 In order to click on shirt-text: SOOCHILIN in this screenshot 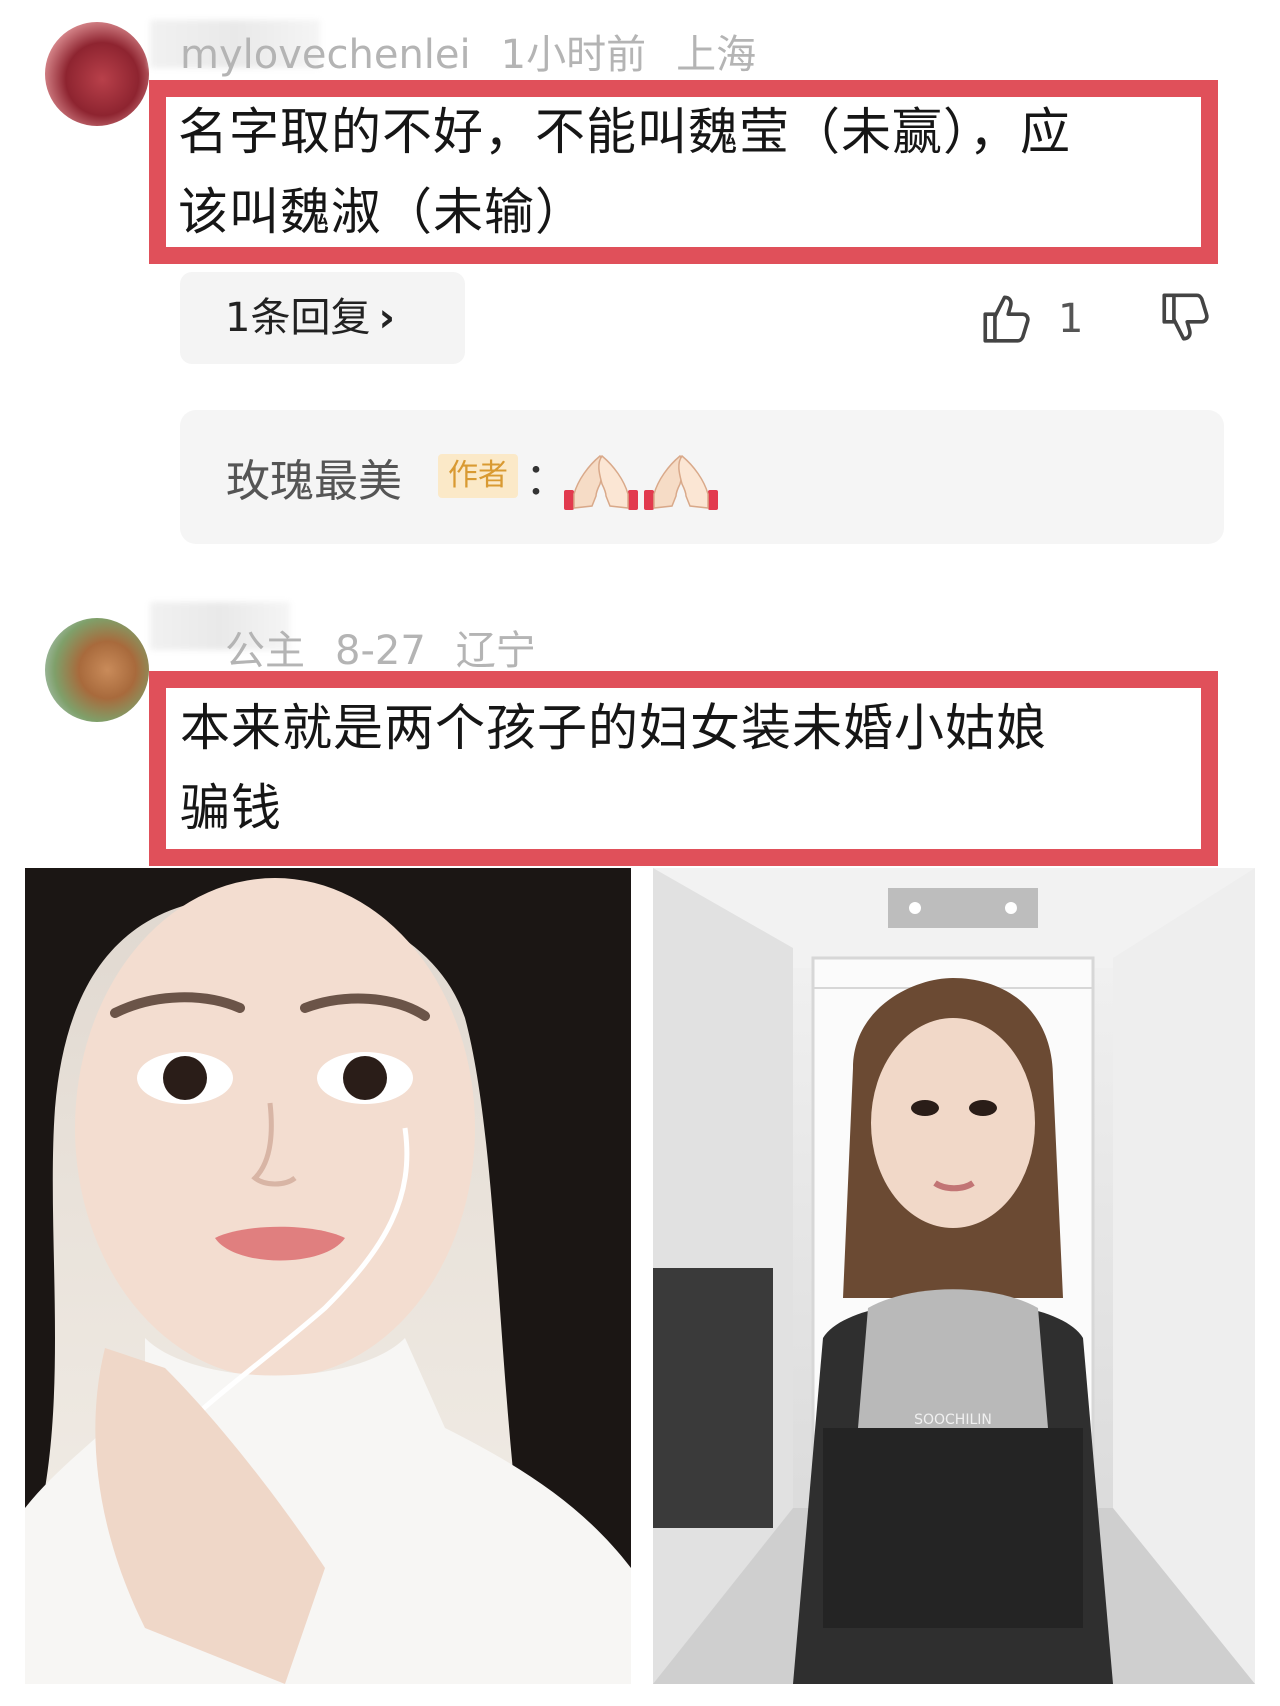, I will do `click(953, 1420)`.